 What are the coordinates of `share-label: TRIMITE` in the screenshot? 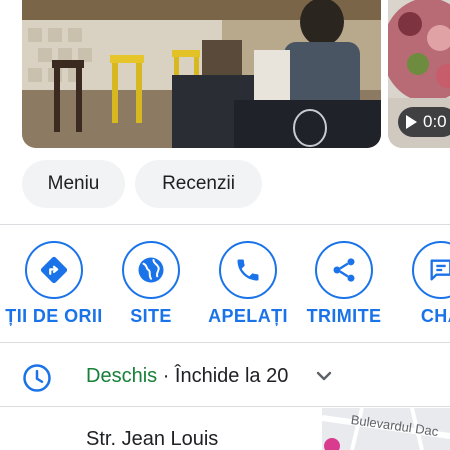 It's located at (344, 316).